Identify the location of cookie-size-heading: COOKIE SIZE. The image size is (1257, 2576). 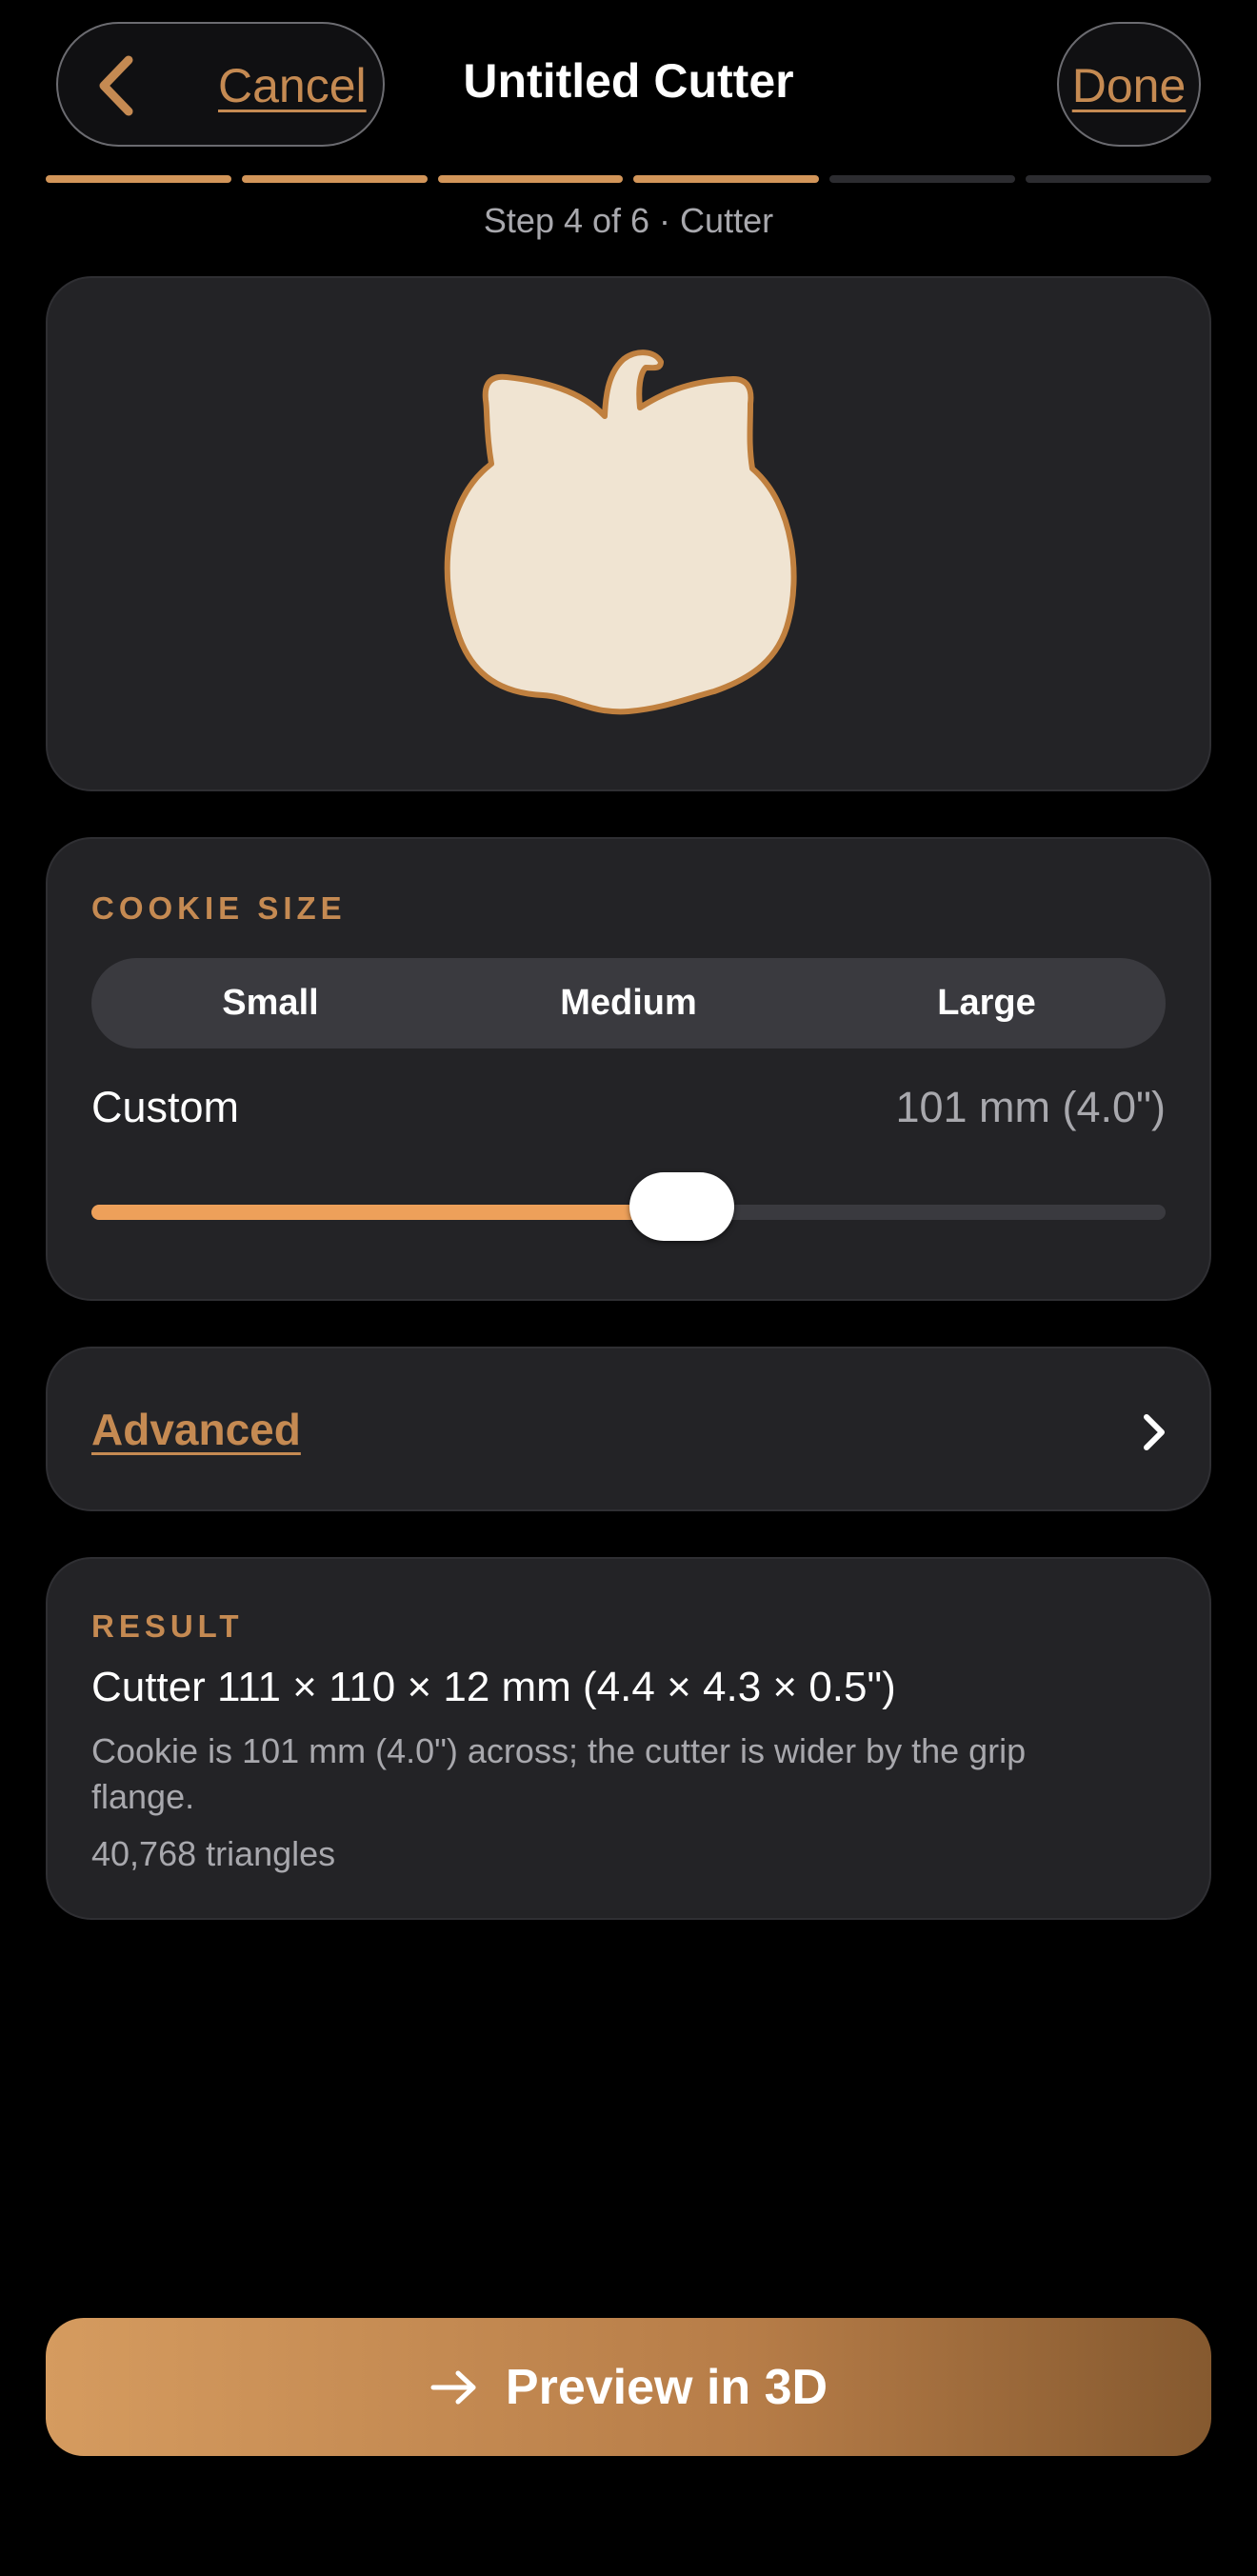
(219, 908).